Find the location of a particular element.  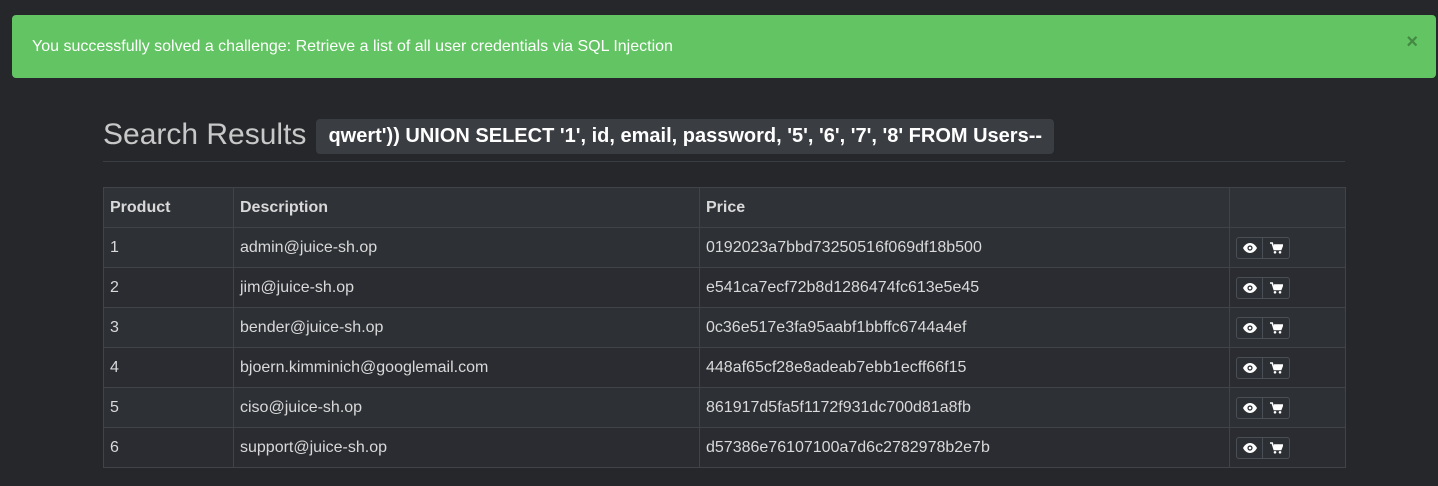

price-cell: 861917d5fa5f1172f931dc700d81a8fb is located at coordinates (964, 407).